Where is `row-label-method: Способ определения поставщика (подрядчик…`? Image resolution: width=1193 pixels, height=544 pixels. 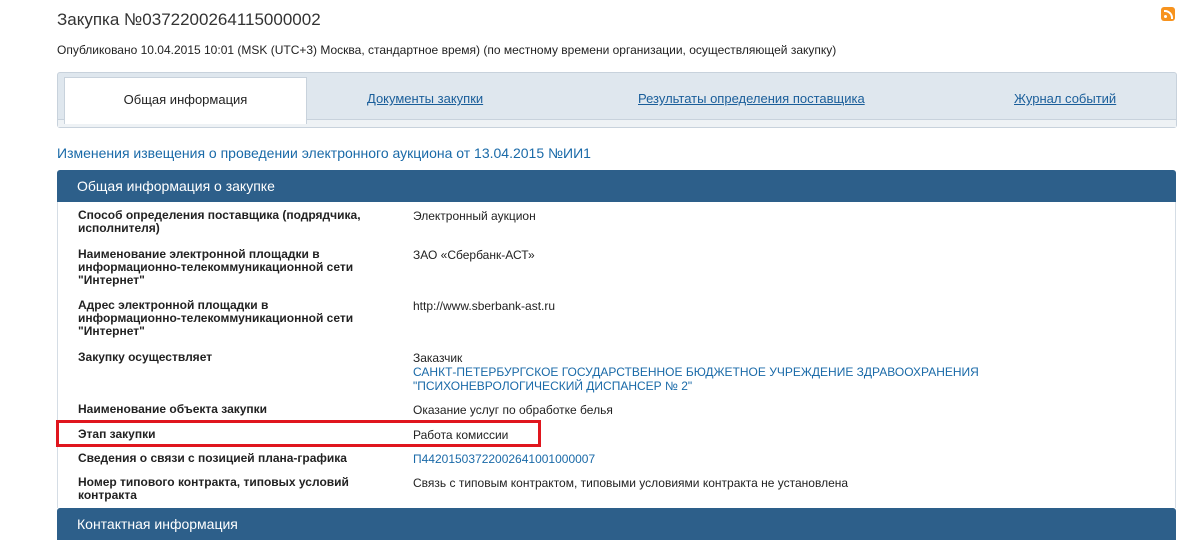 row-label-method: Способ определения поставщика (подрядчик… is located at coordinates (219, 221).